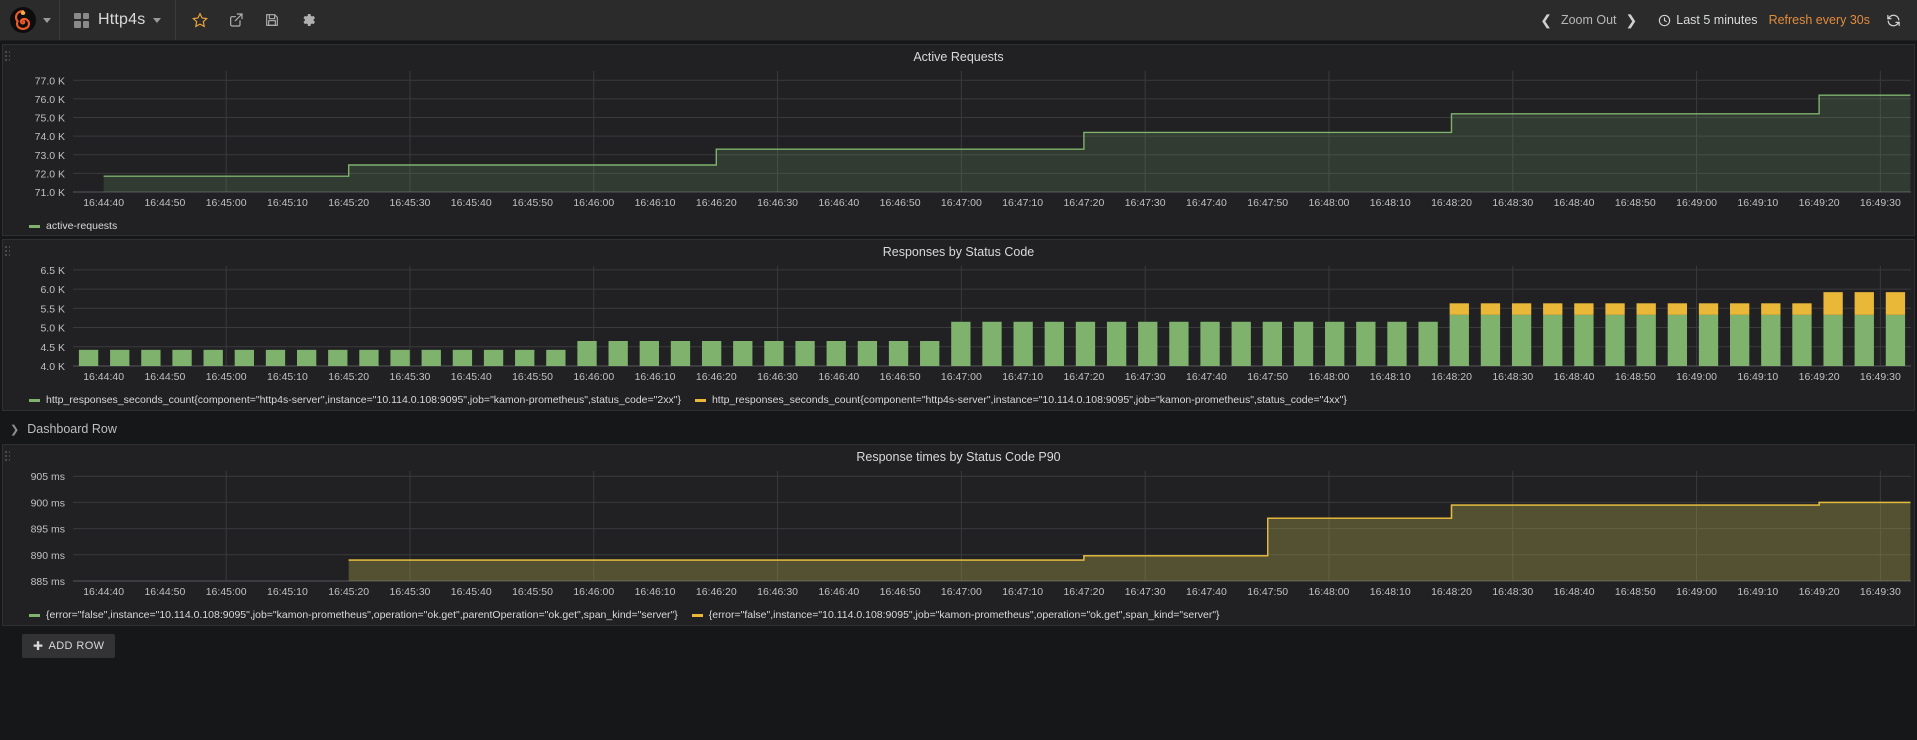 Image resolution: width=1917 pixels, height=740 pixels. What do you see at coordinates (308, 20) in the screenshot?
I see `settings-gear-icon` at bounding box center [308, 20].